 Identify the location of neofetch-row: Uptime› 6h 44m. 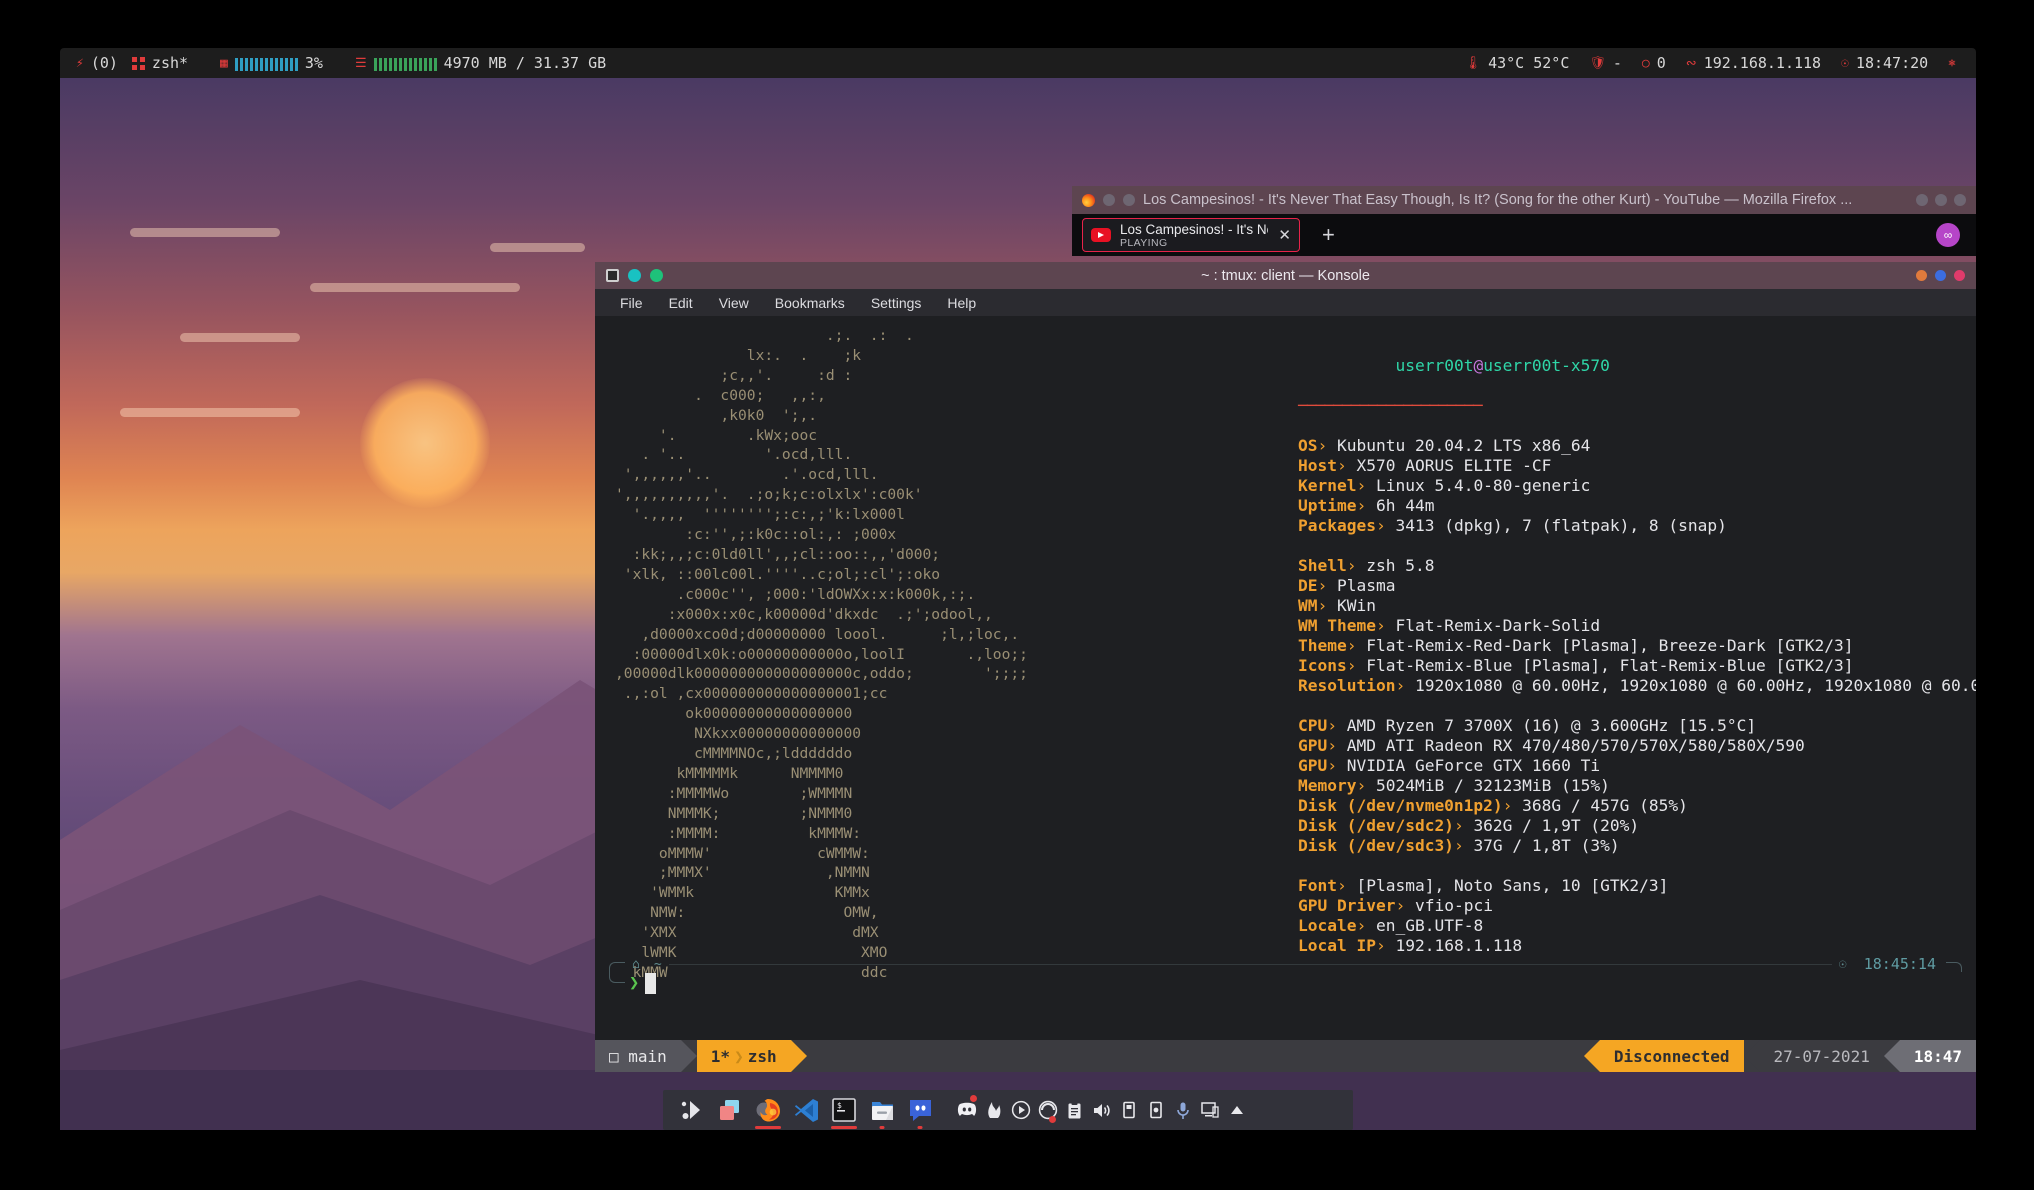
(1366, 505).